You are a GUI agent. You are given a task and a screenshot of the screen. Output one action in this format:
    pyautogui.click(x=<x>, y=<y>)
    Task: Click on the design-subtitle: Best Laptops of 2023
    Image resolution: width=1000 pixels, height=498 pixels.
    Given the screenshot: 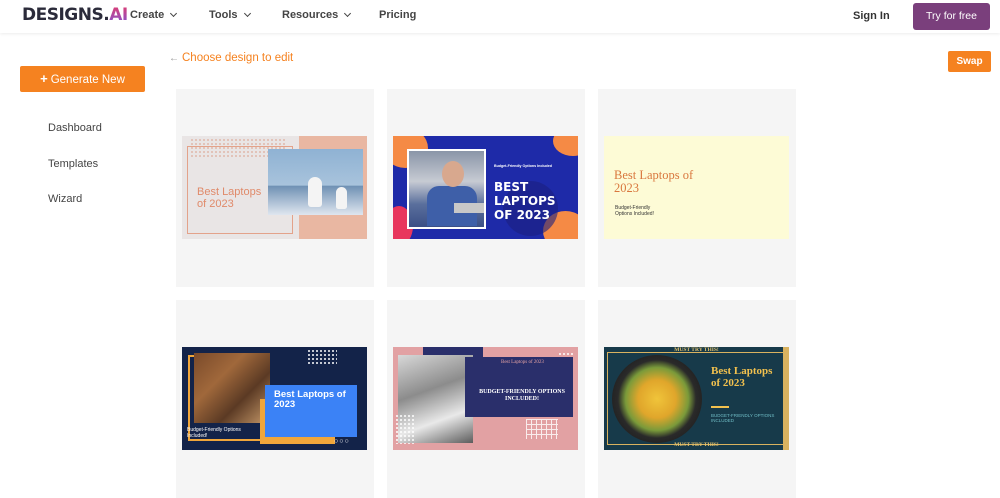 What is the action you would take?
    pyautogui.click(x=522, y=362)
    